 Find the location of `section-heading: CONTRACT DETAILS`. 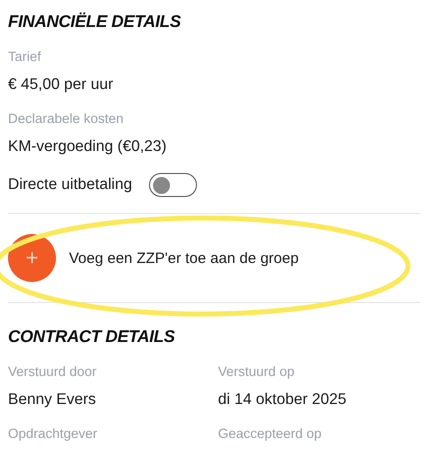

section-heading: CONTRACT DETAILS is located at coordinates (91, 337).